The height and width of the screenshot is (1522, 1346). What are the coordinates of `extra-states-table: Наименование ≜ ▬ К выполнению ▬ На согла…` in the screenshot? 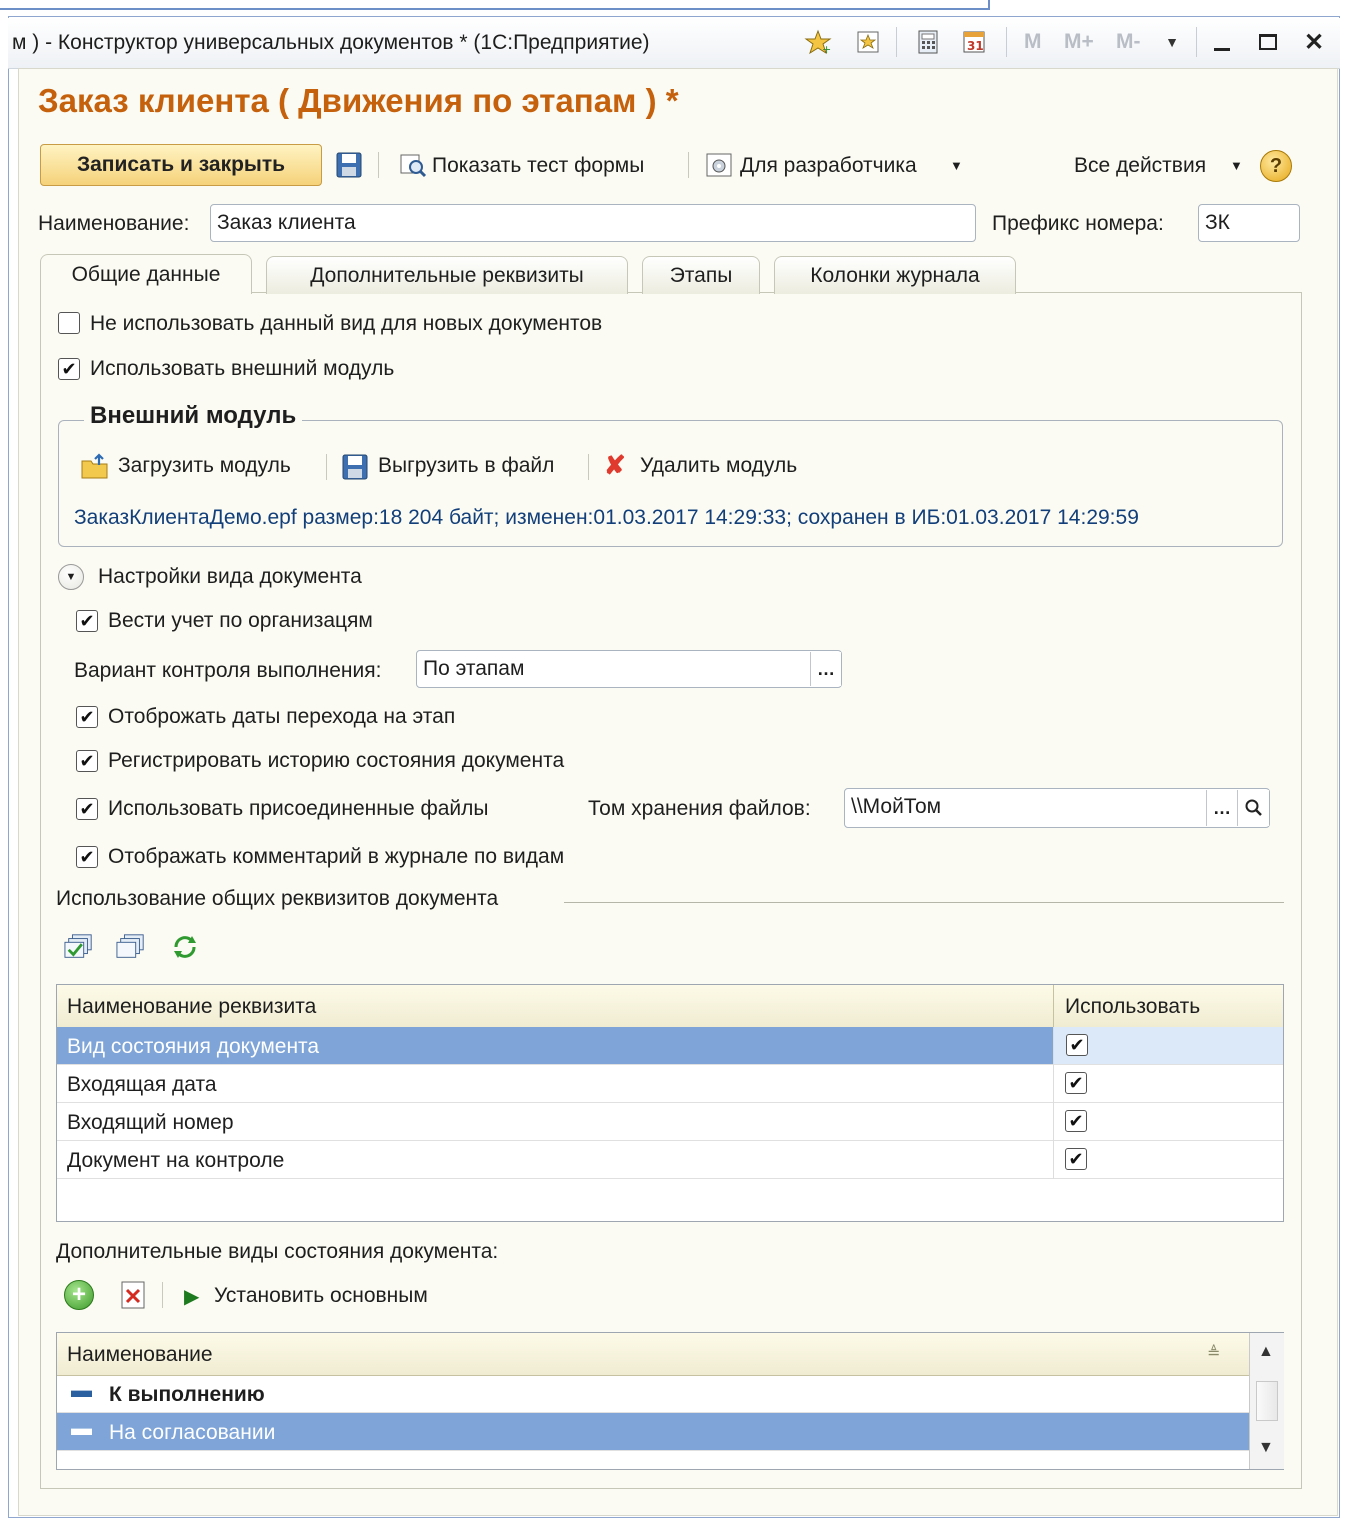 It's located at (670, 1401).